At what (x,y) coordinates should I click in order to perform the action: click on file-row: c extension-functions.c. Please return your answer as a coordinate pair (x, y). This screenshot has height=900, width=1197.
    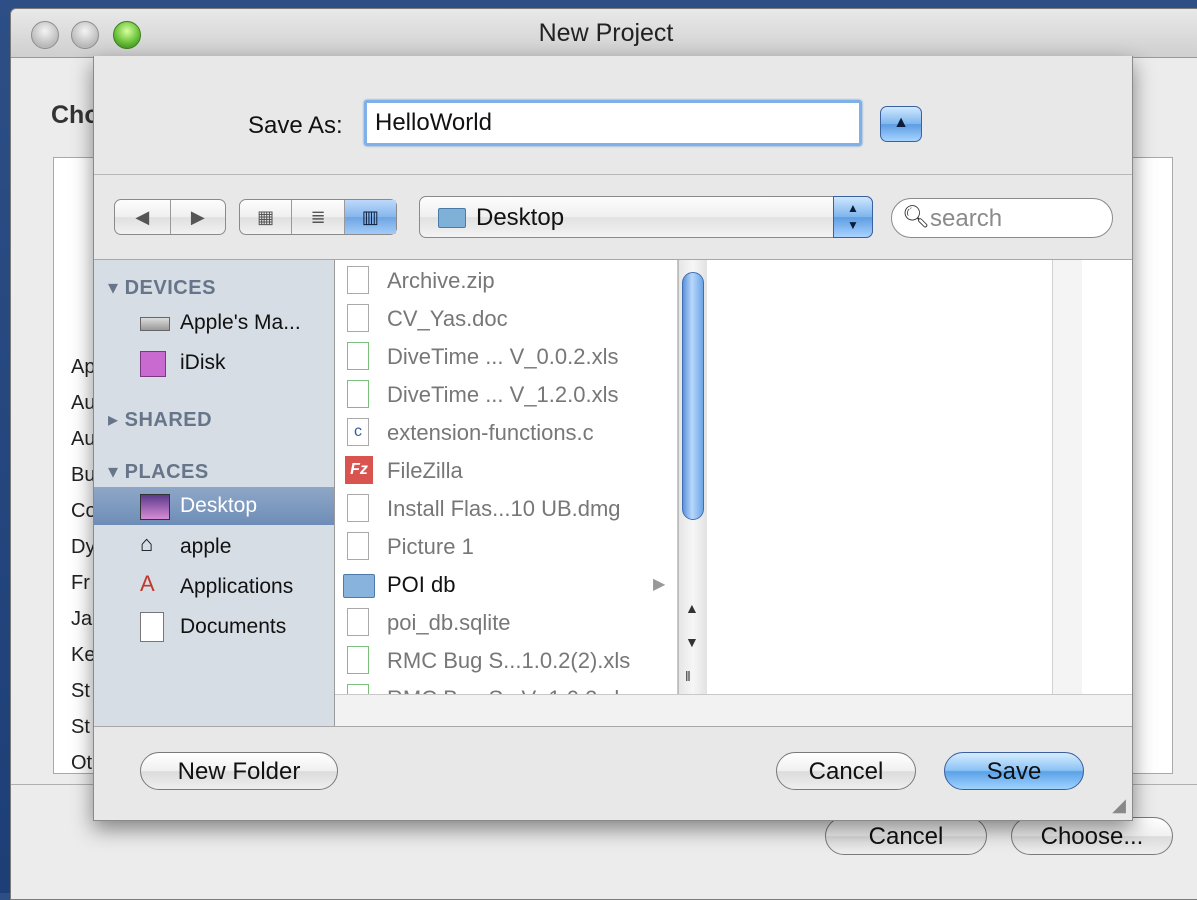
    Looking at the image, I should click on (506, 433).